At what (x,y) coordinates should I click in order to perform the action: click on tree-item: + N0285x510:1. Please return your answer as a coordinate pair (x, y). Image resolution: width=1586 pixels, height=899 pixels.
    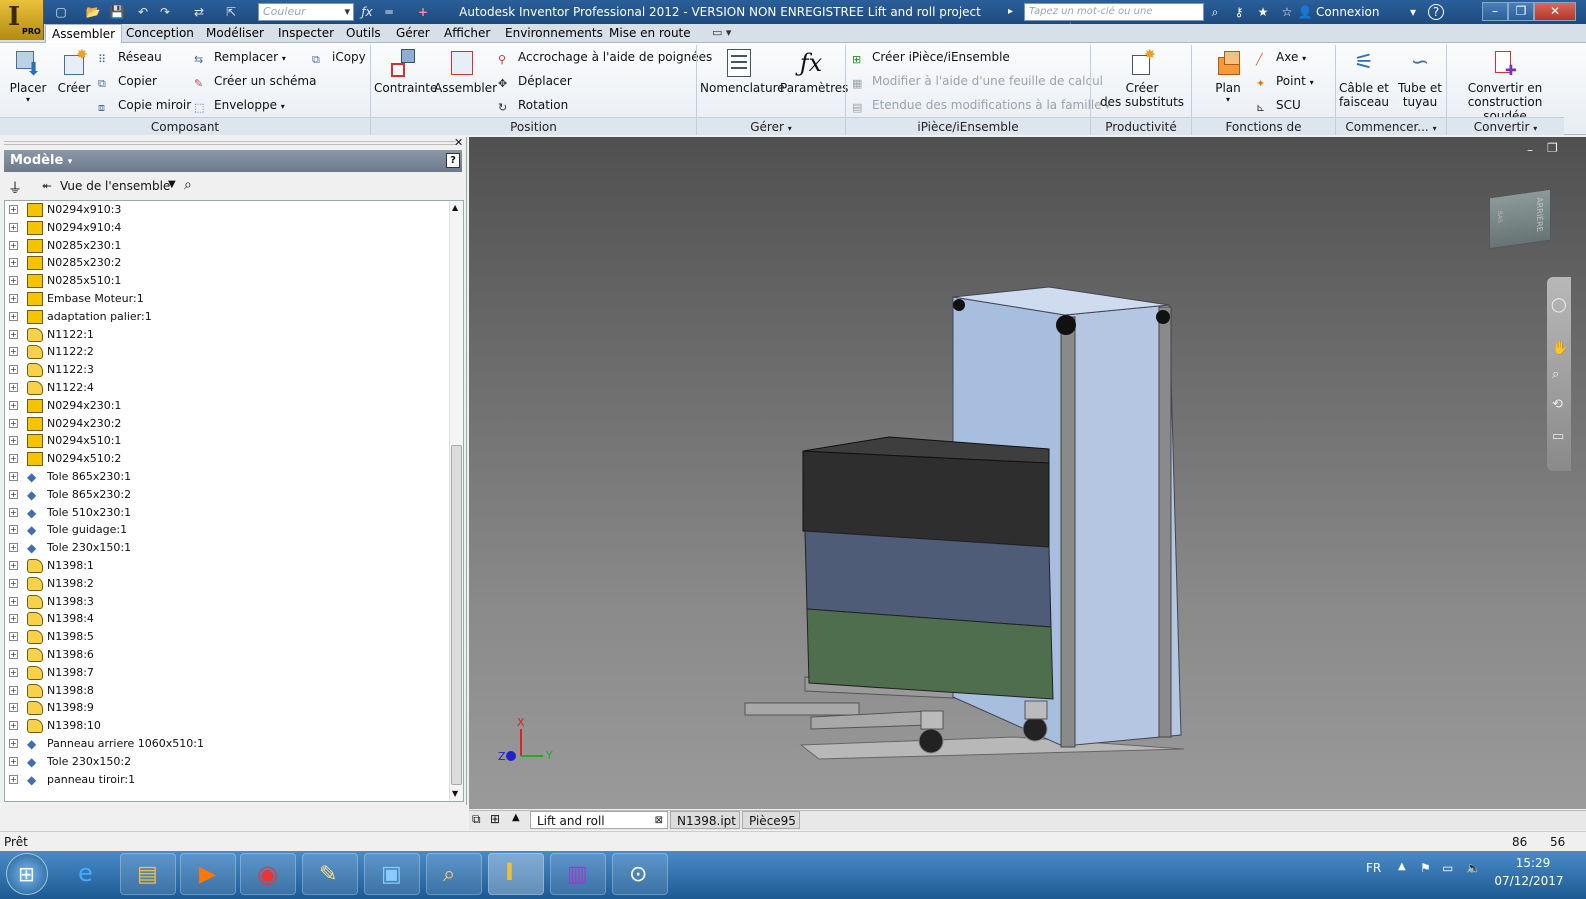
    Looking at the image, I should click on (234, 281).